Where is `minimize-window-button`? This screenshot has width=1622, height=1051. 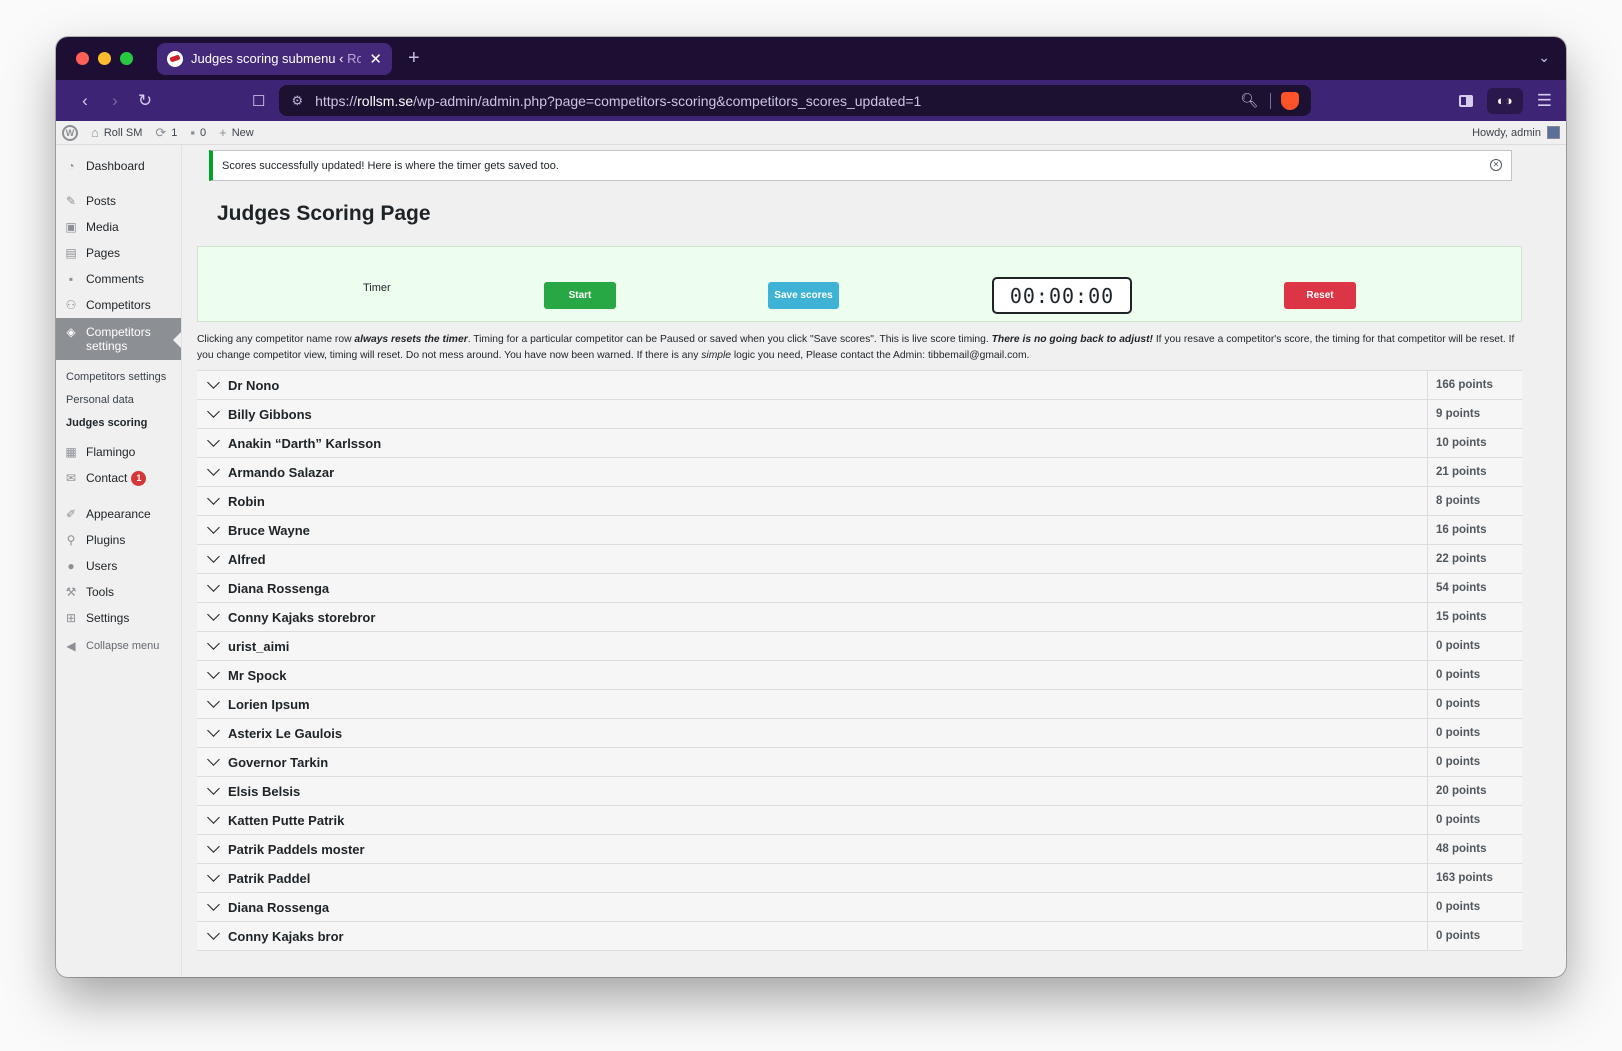
minimize-window-button is located at coordinates (104, 58).